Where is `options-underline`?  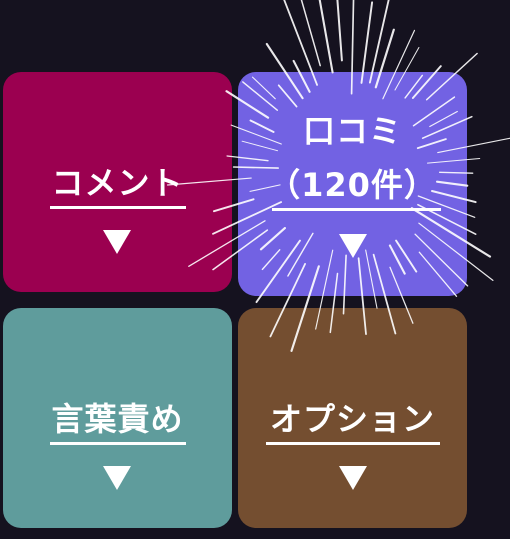
options-underline is located at coordinates (353, 443).